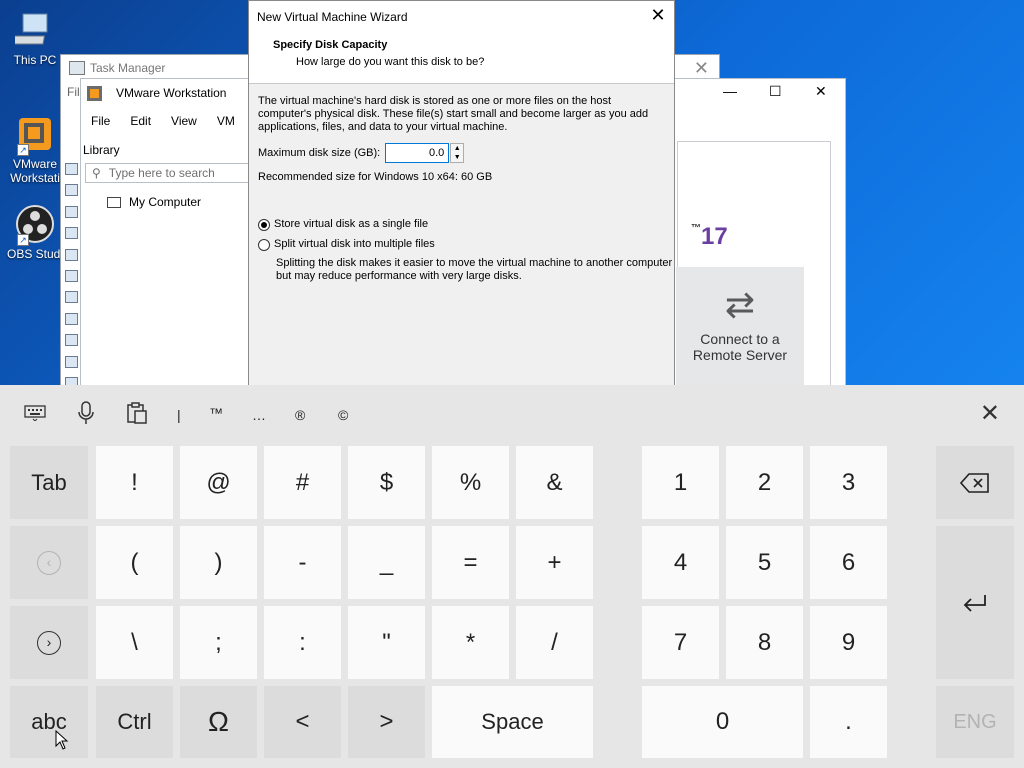 This screenshot has height=768, width=1024. Describe the element at coordinates (302, 562) in the screenshot. I see `key-hyphen: -` at that location.